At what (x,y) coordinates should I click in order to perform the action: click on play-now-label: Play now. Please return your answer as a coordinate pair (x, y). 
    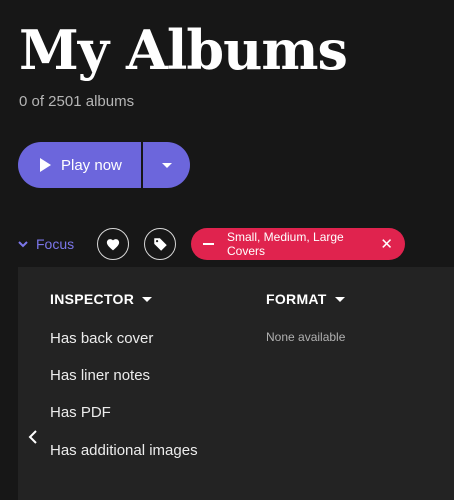
    Looking at the image, I should click on (91, 165).